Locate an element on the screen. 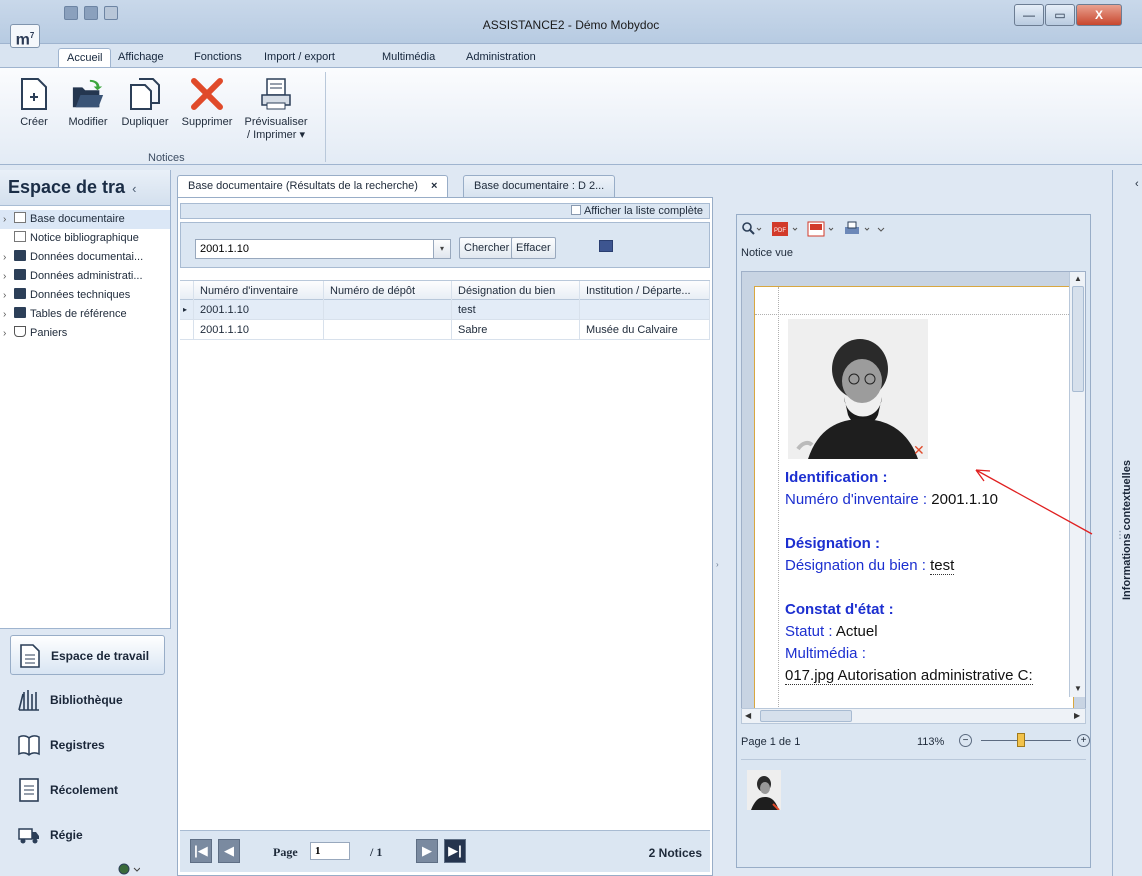 The image size is (1142, 876). splitter-handle-icon: › is located at coordinates (717, 564).